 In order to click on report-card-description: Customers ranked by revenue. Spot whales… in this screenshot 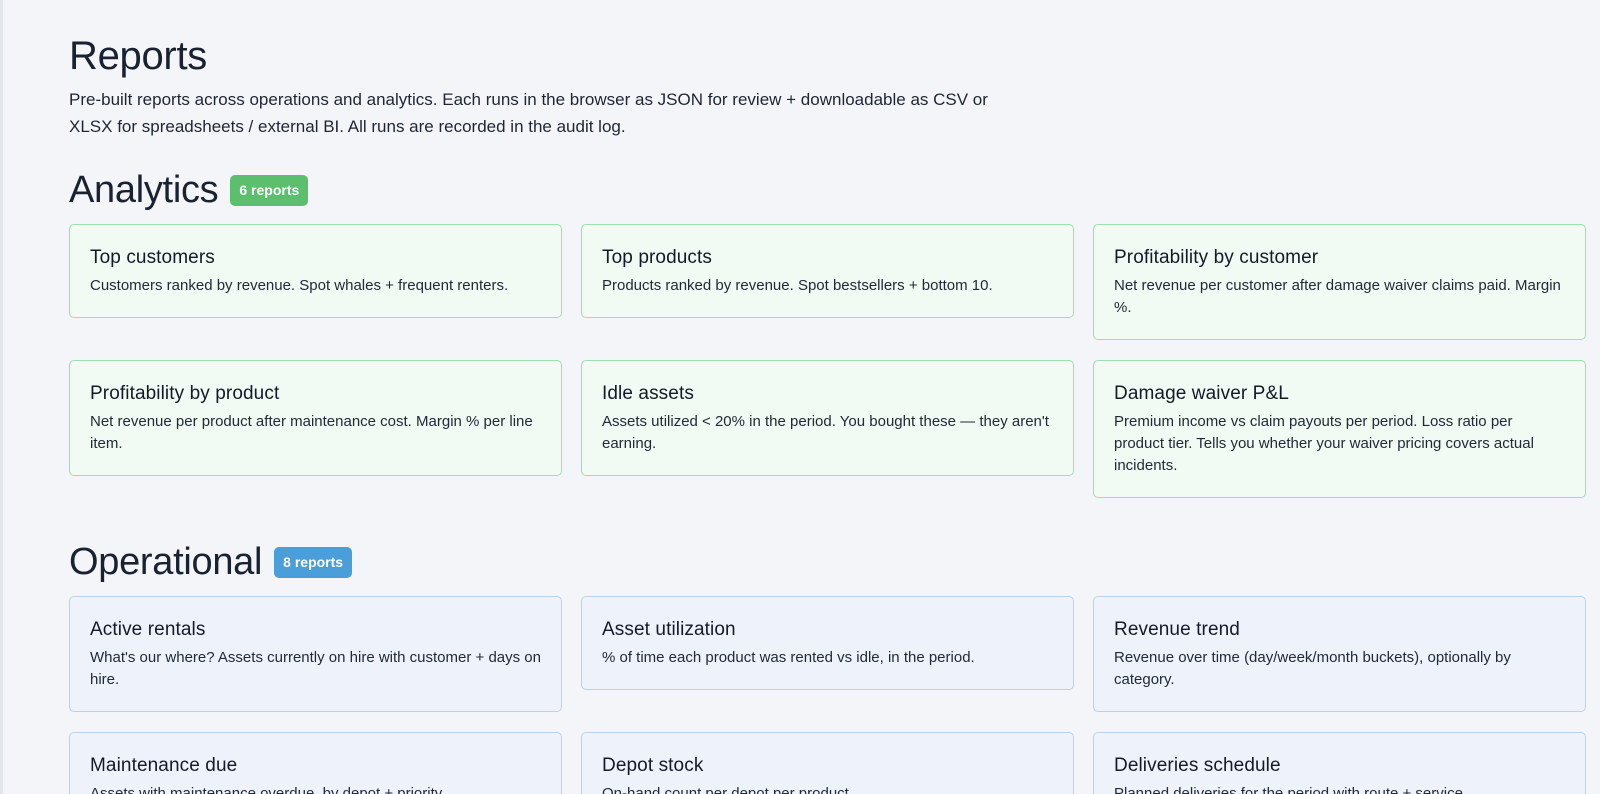, I will do `click(299, 285)`.